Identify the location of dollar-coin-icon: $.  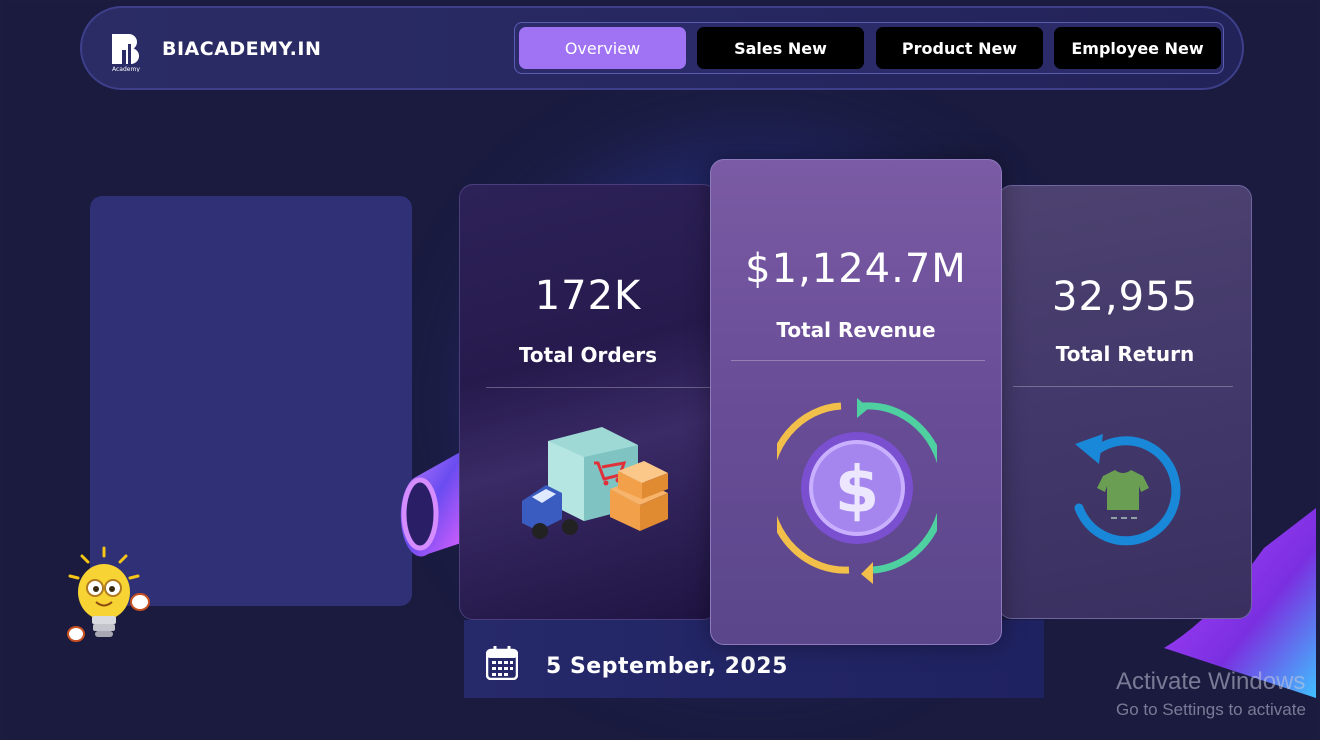
(857, 491).